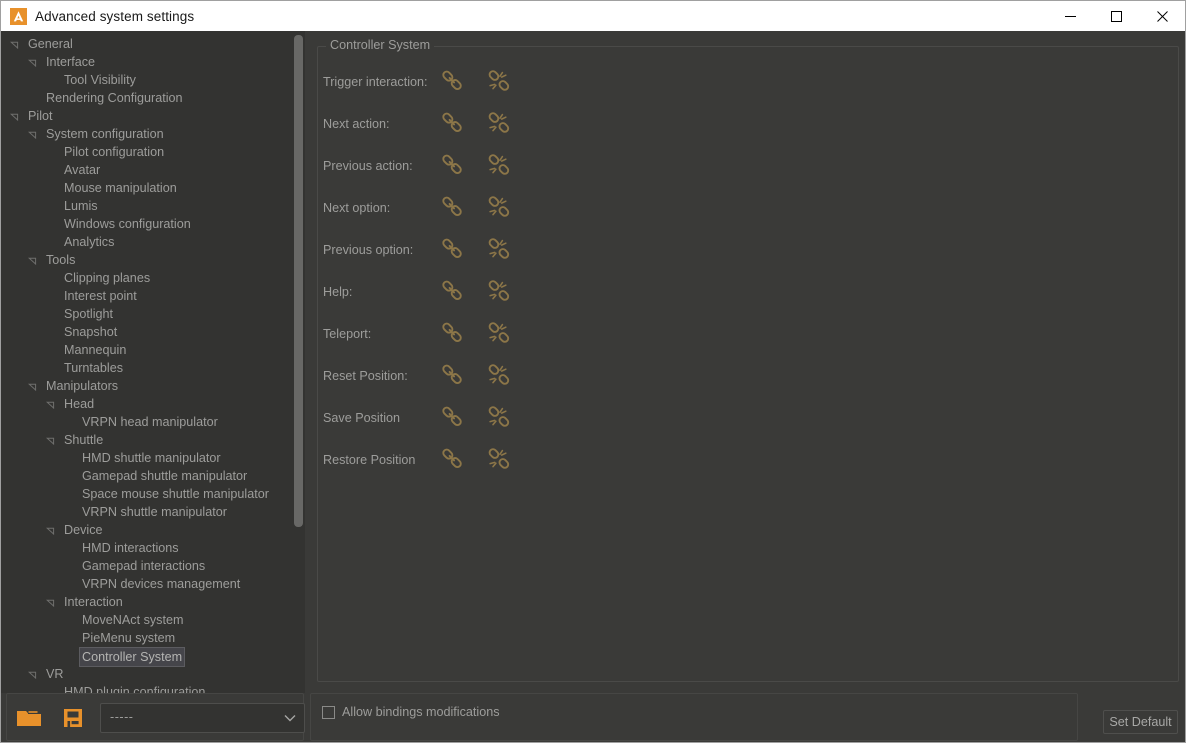  I want to click on tree-item-hmd-plugin-configuration: HMD plugin configuration, so click(145, 688).